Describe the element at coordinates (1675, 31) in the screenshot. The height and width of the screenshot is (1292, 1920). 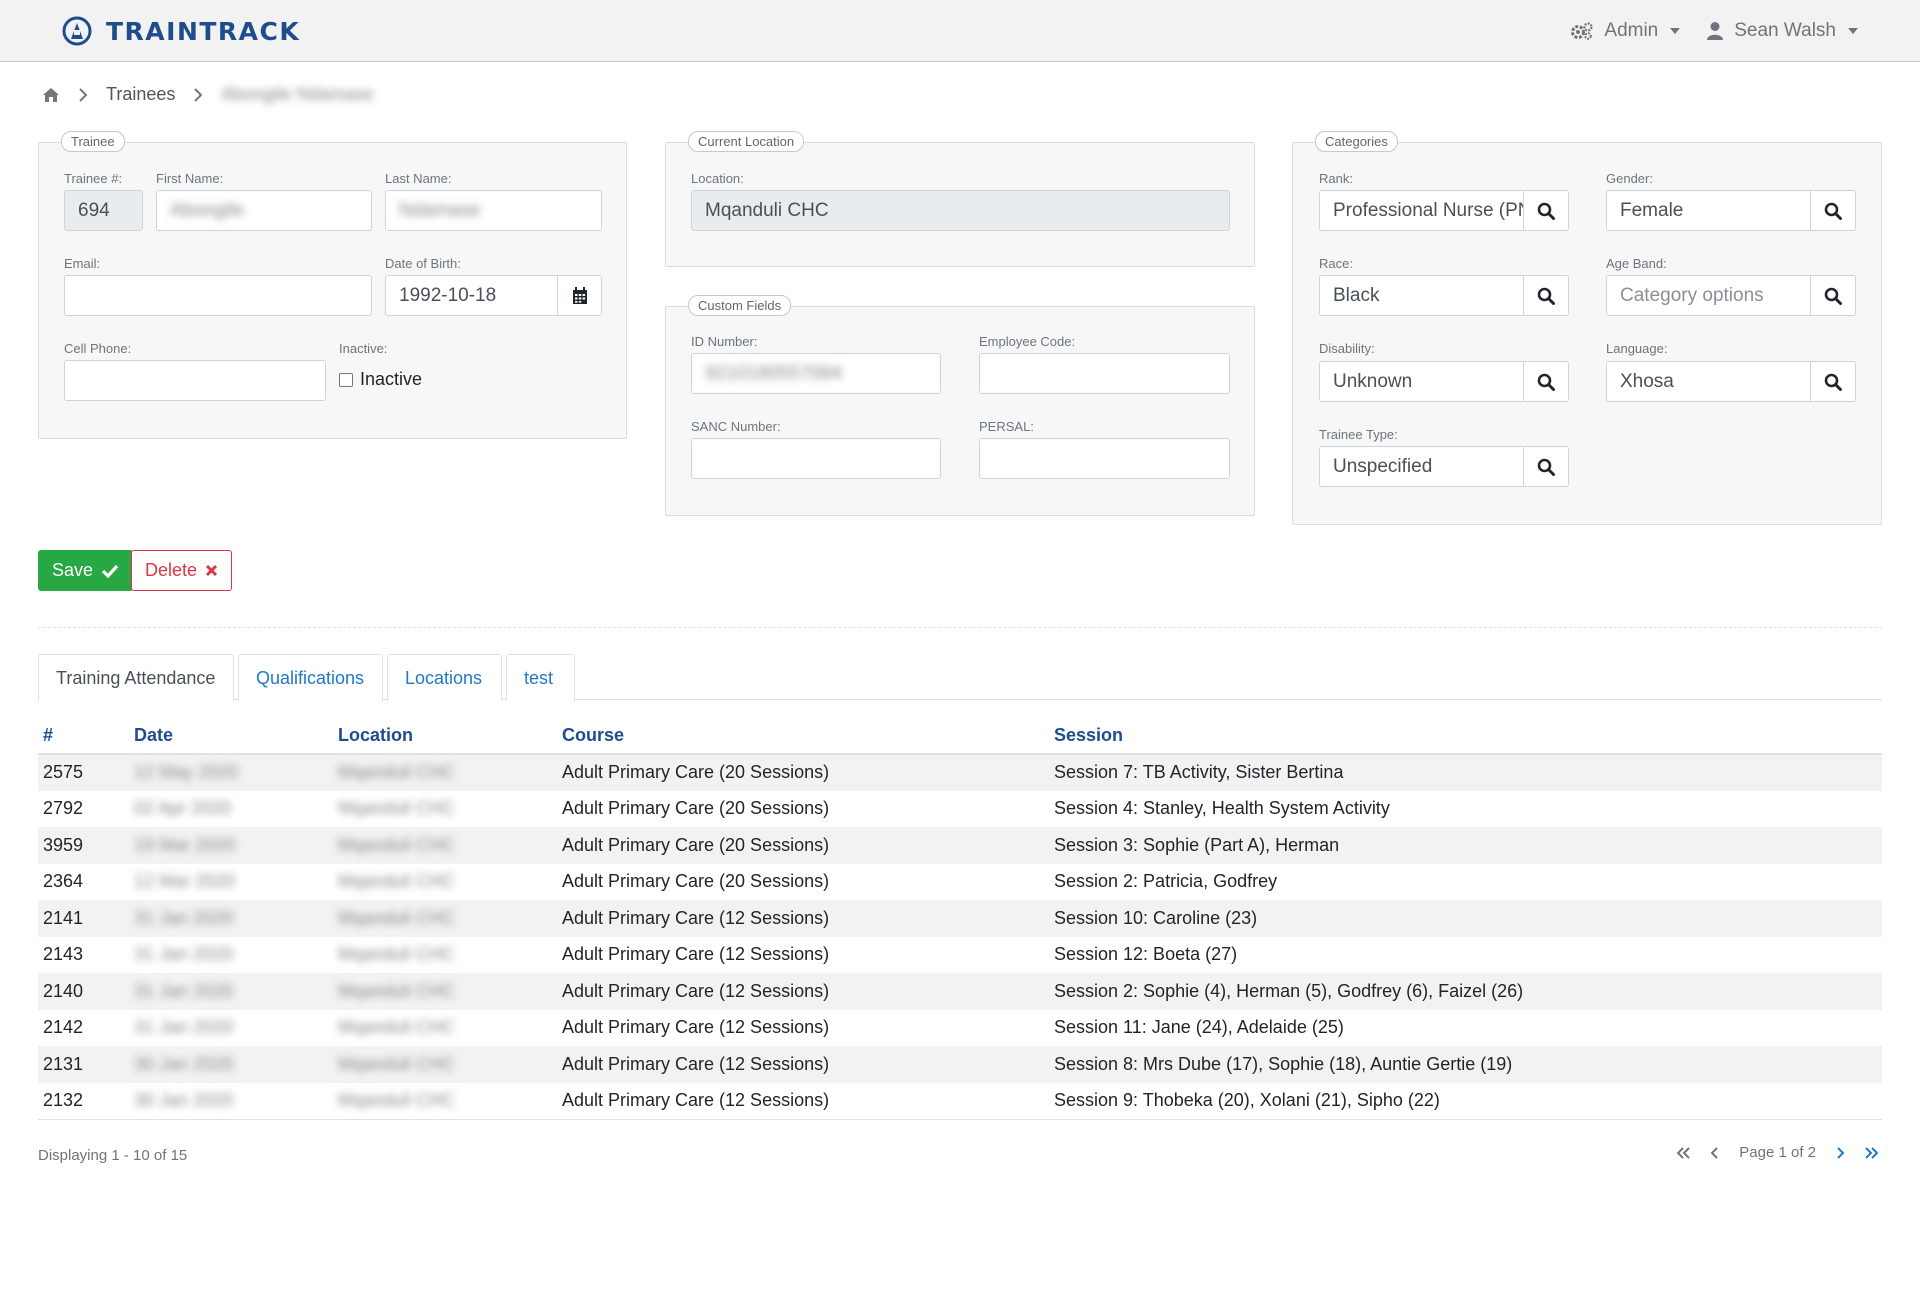
I see `chevron-down-icon` at that location.